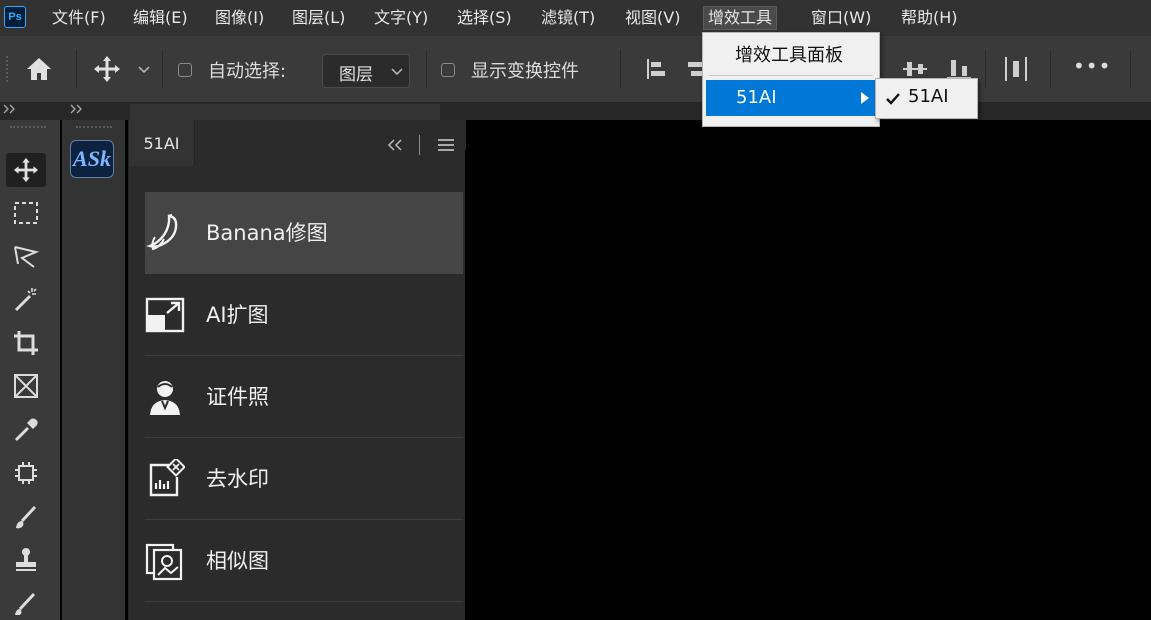  Describe the element at coordinates (162, 143) in the screenshot. I see `panel-tab-51ai: 51AI` at that location.